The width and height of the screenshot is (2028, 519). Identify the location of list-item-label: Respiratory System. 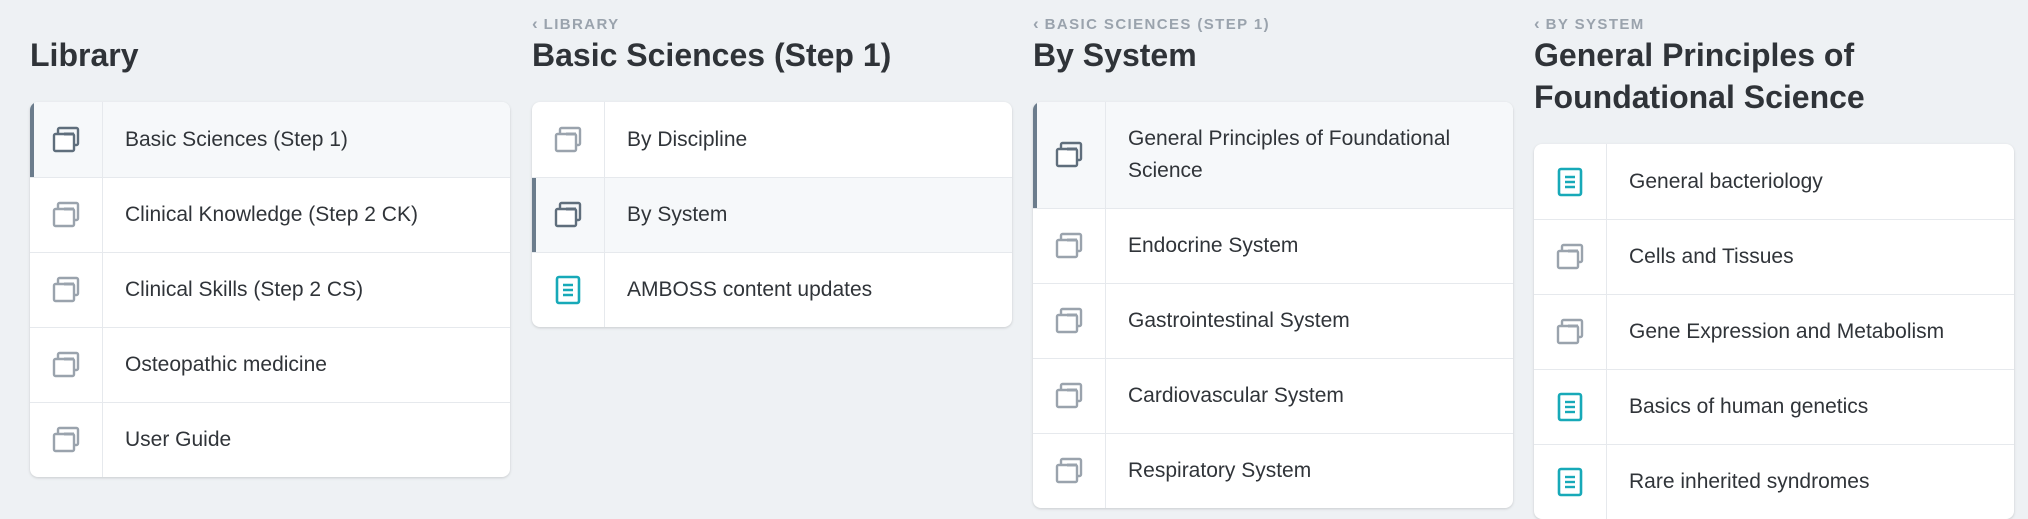
(1220, 470).